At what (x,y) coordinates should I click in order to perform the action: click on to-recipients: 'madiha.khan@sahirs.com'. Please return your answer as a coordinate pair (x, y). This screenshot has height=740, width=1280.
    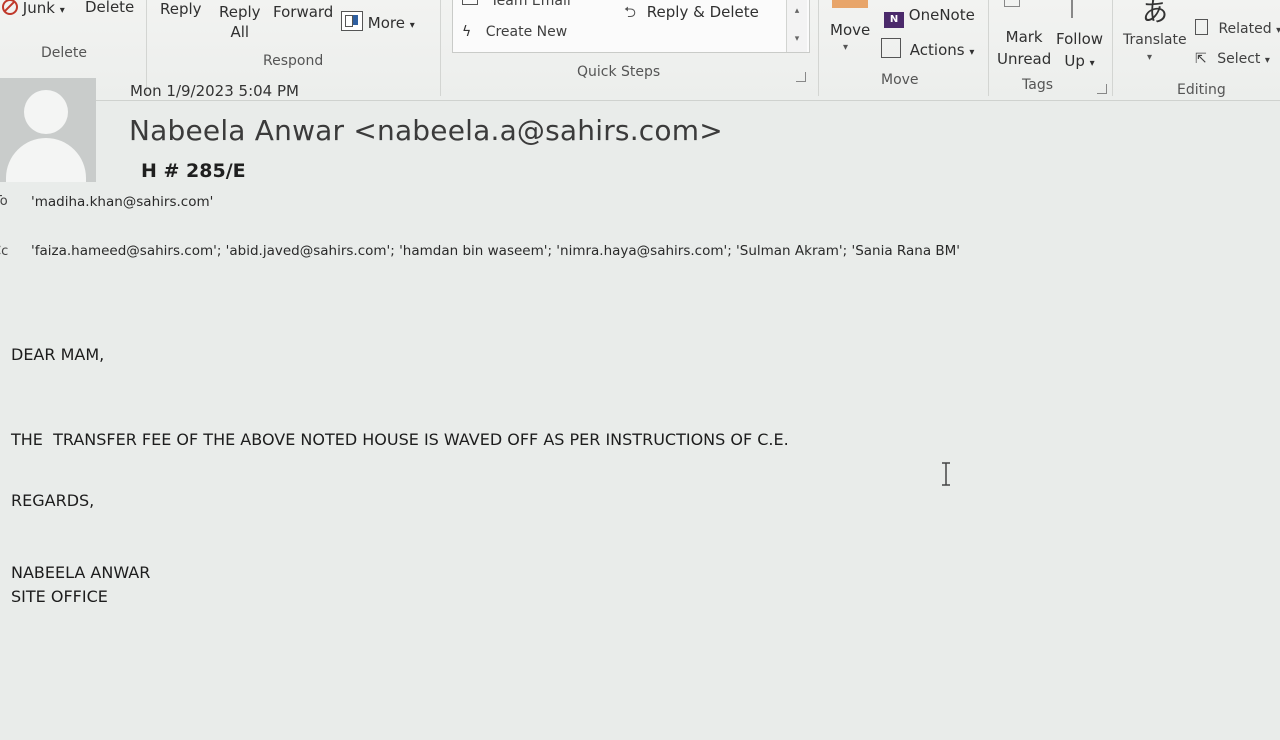
    Looking at the image, I should click on (122, 202).